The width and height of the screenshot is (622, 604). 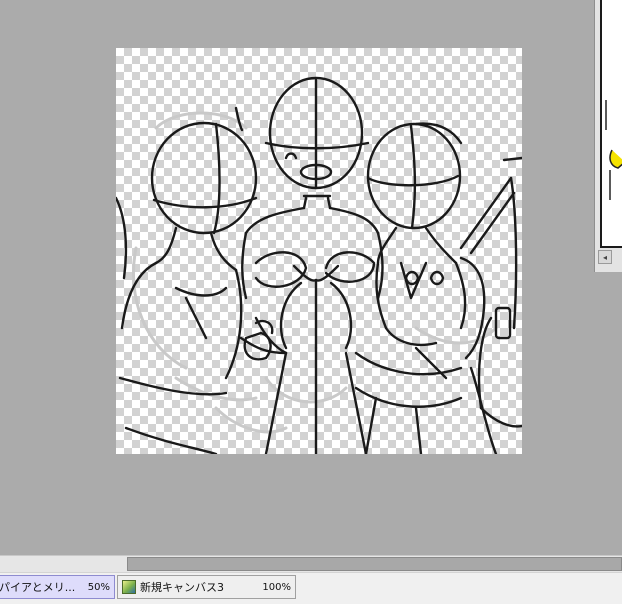 I want to click on navigator-panel: ◂, so click(x=608, y=136).